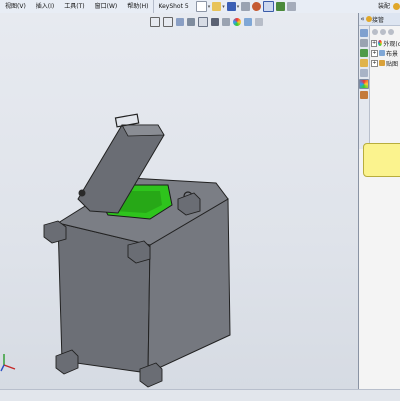 The height and width of the screenshot is (401, 400). Describe the element at coordinates (364, 95) in the screenshot. I see `custom-properties-tab-icon` at that location.